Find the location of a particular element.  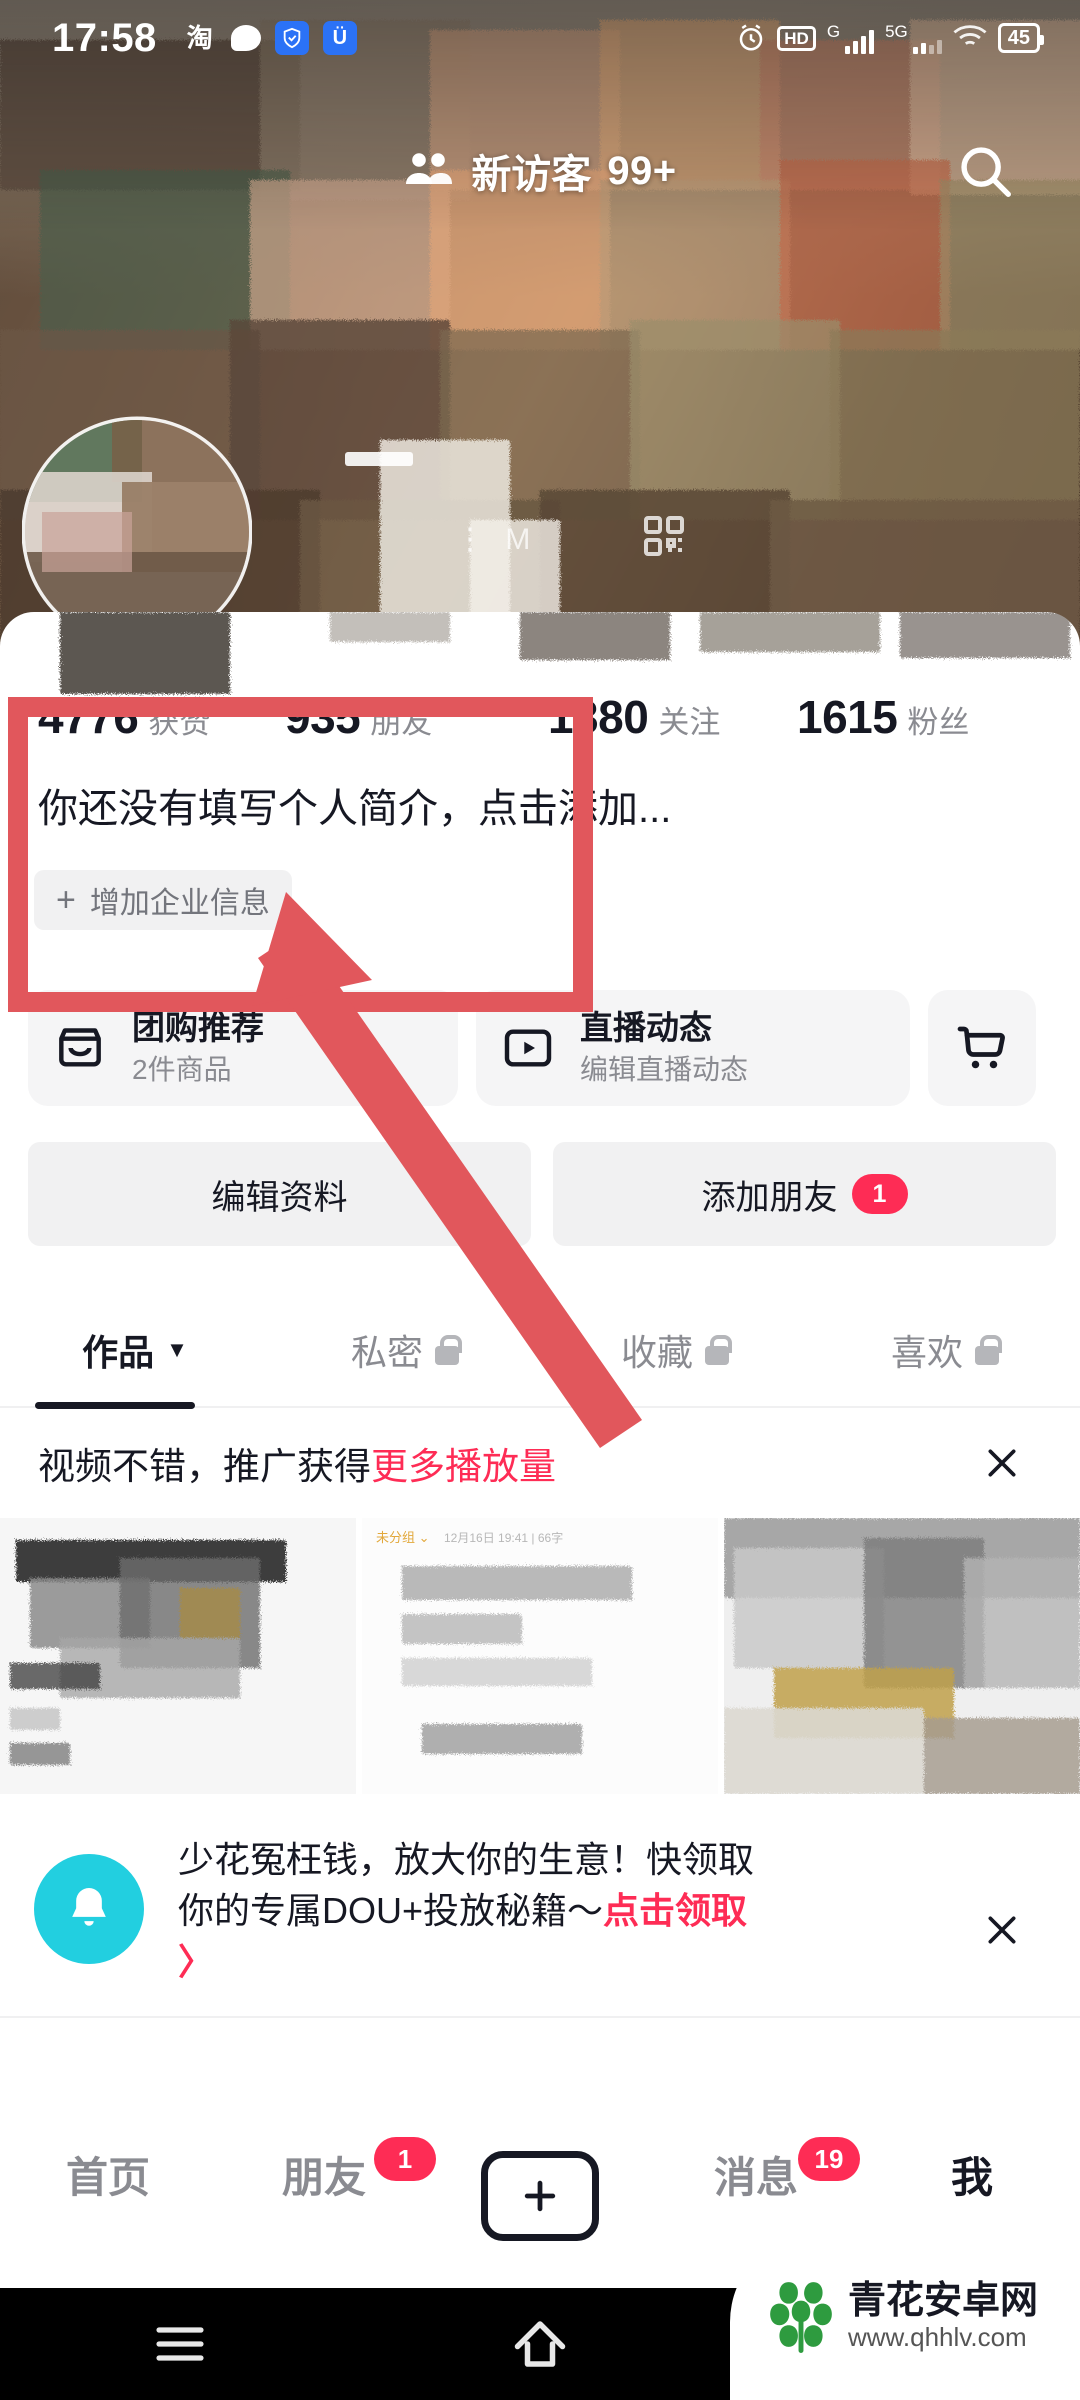

new-visitors-label: 新访客 is located at coordinates (531, 175).